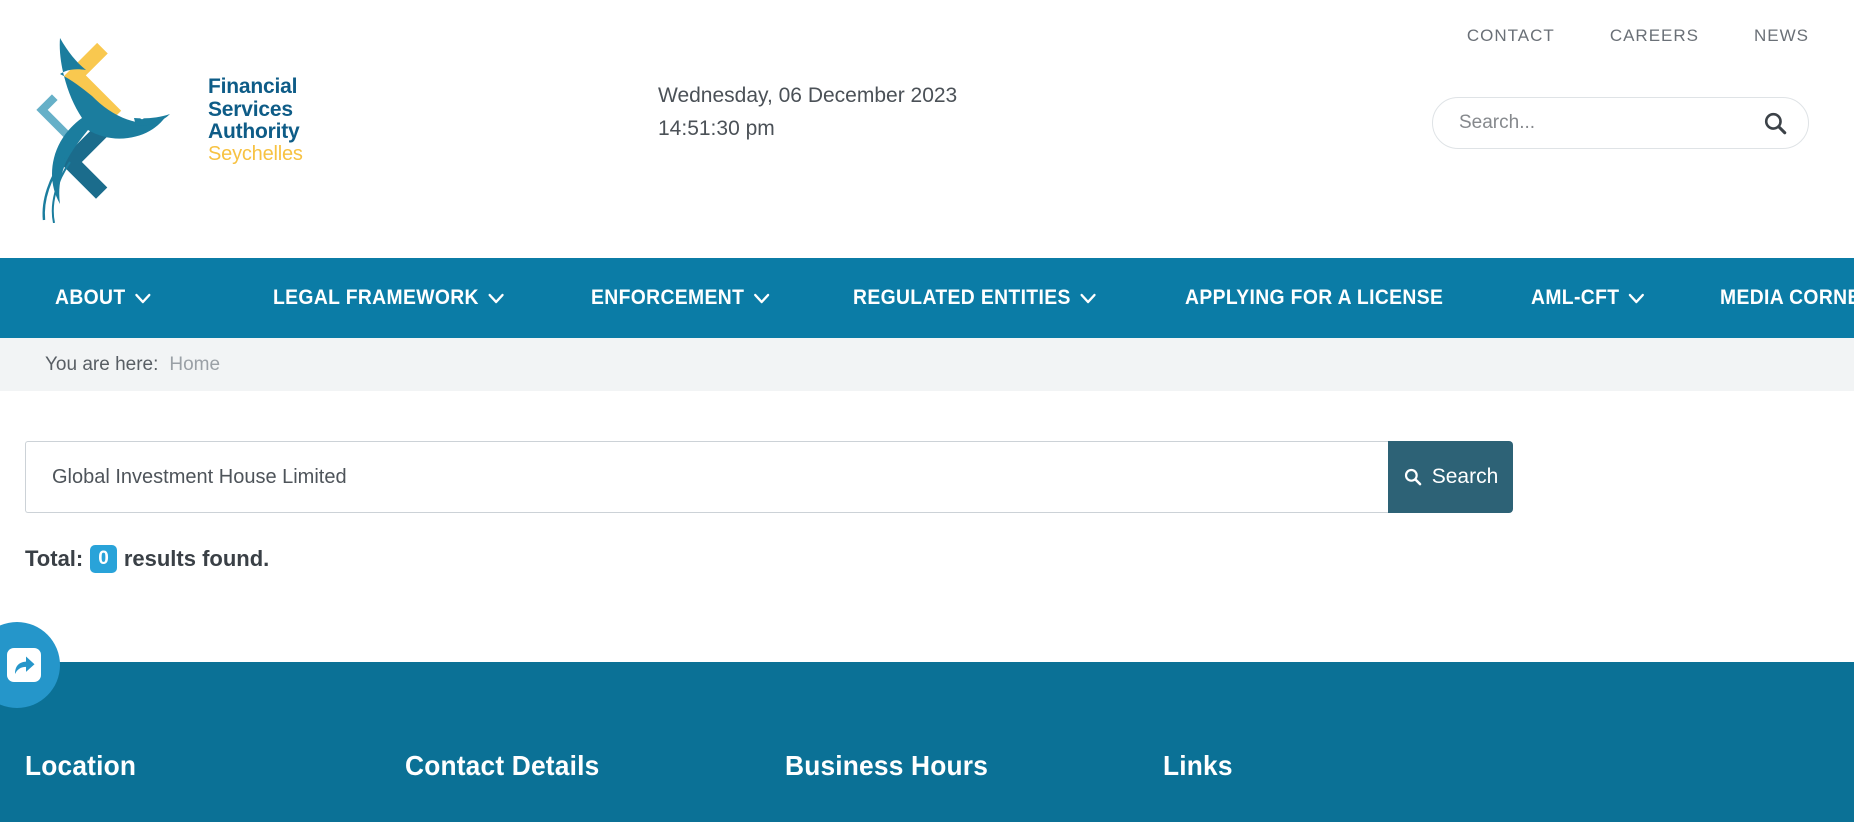  What do you see at coordinates (194, 365) in the screenshot?
I see `breadcrumb-item-home: Home` at bounding box center [194, 365].